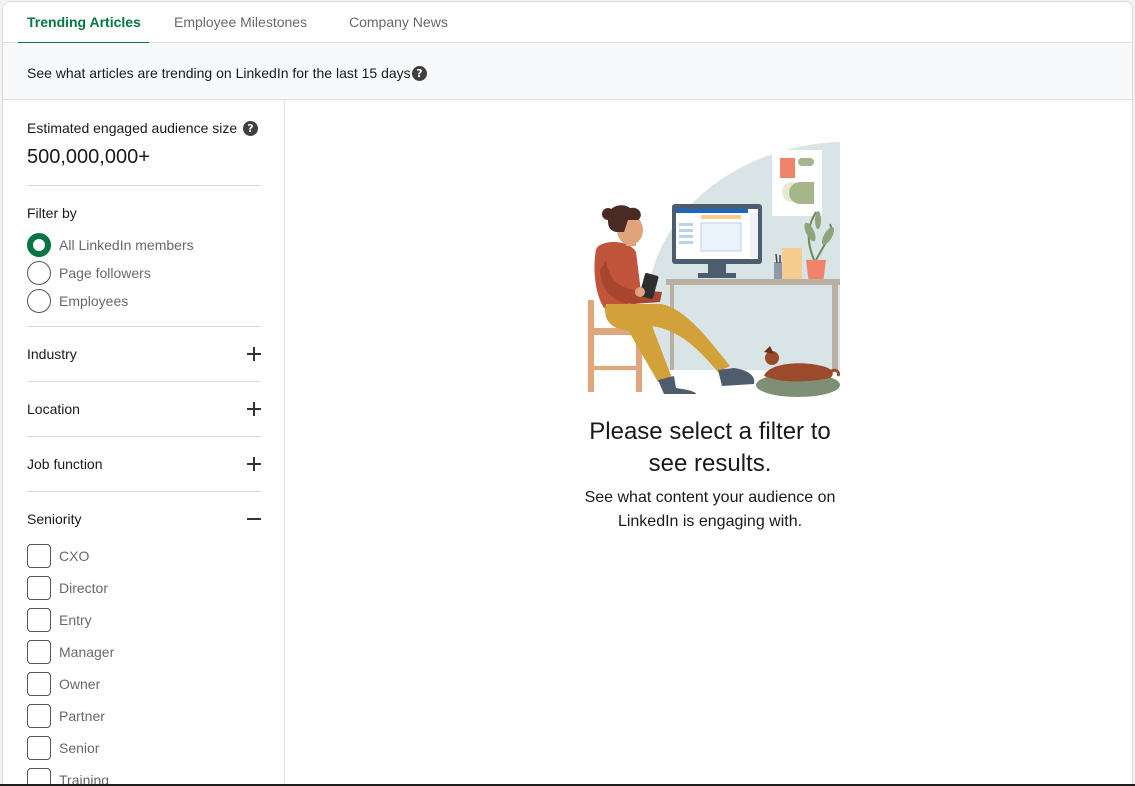  I want to click on tab-trending-articles: Trending Articles, so click(83, 23).